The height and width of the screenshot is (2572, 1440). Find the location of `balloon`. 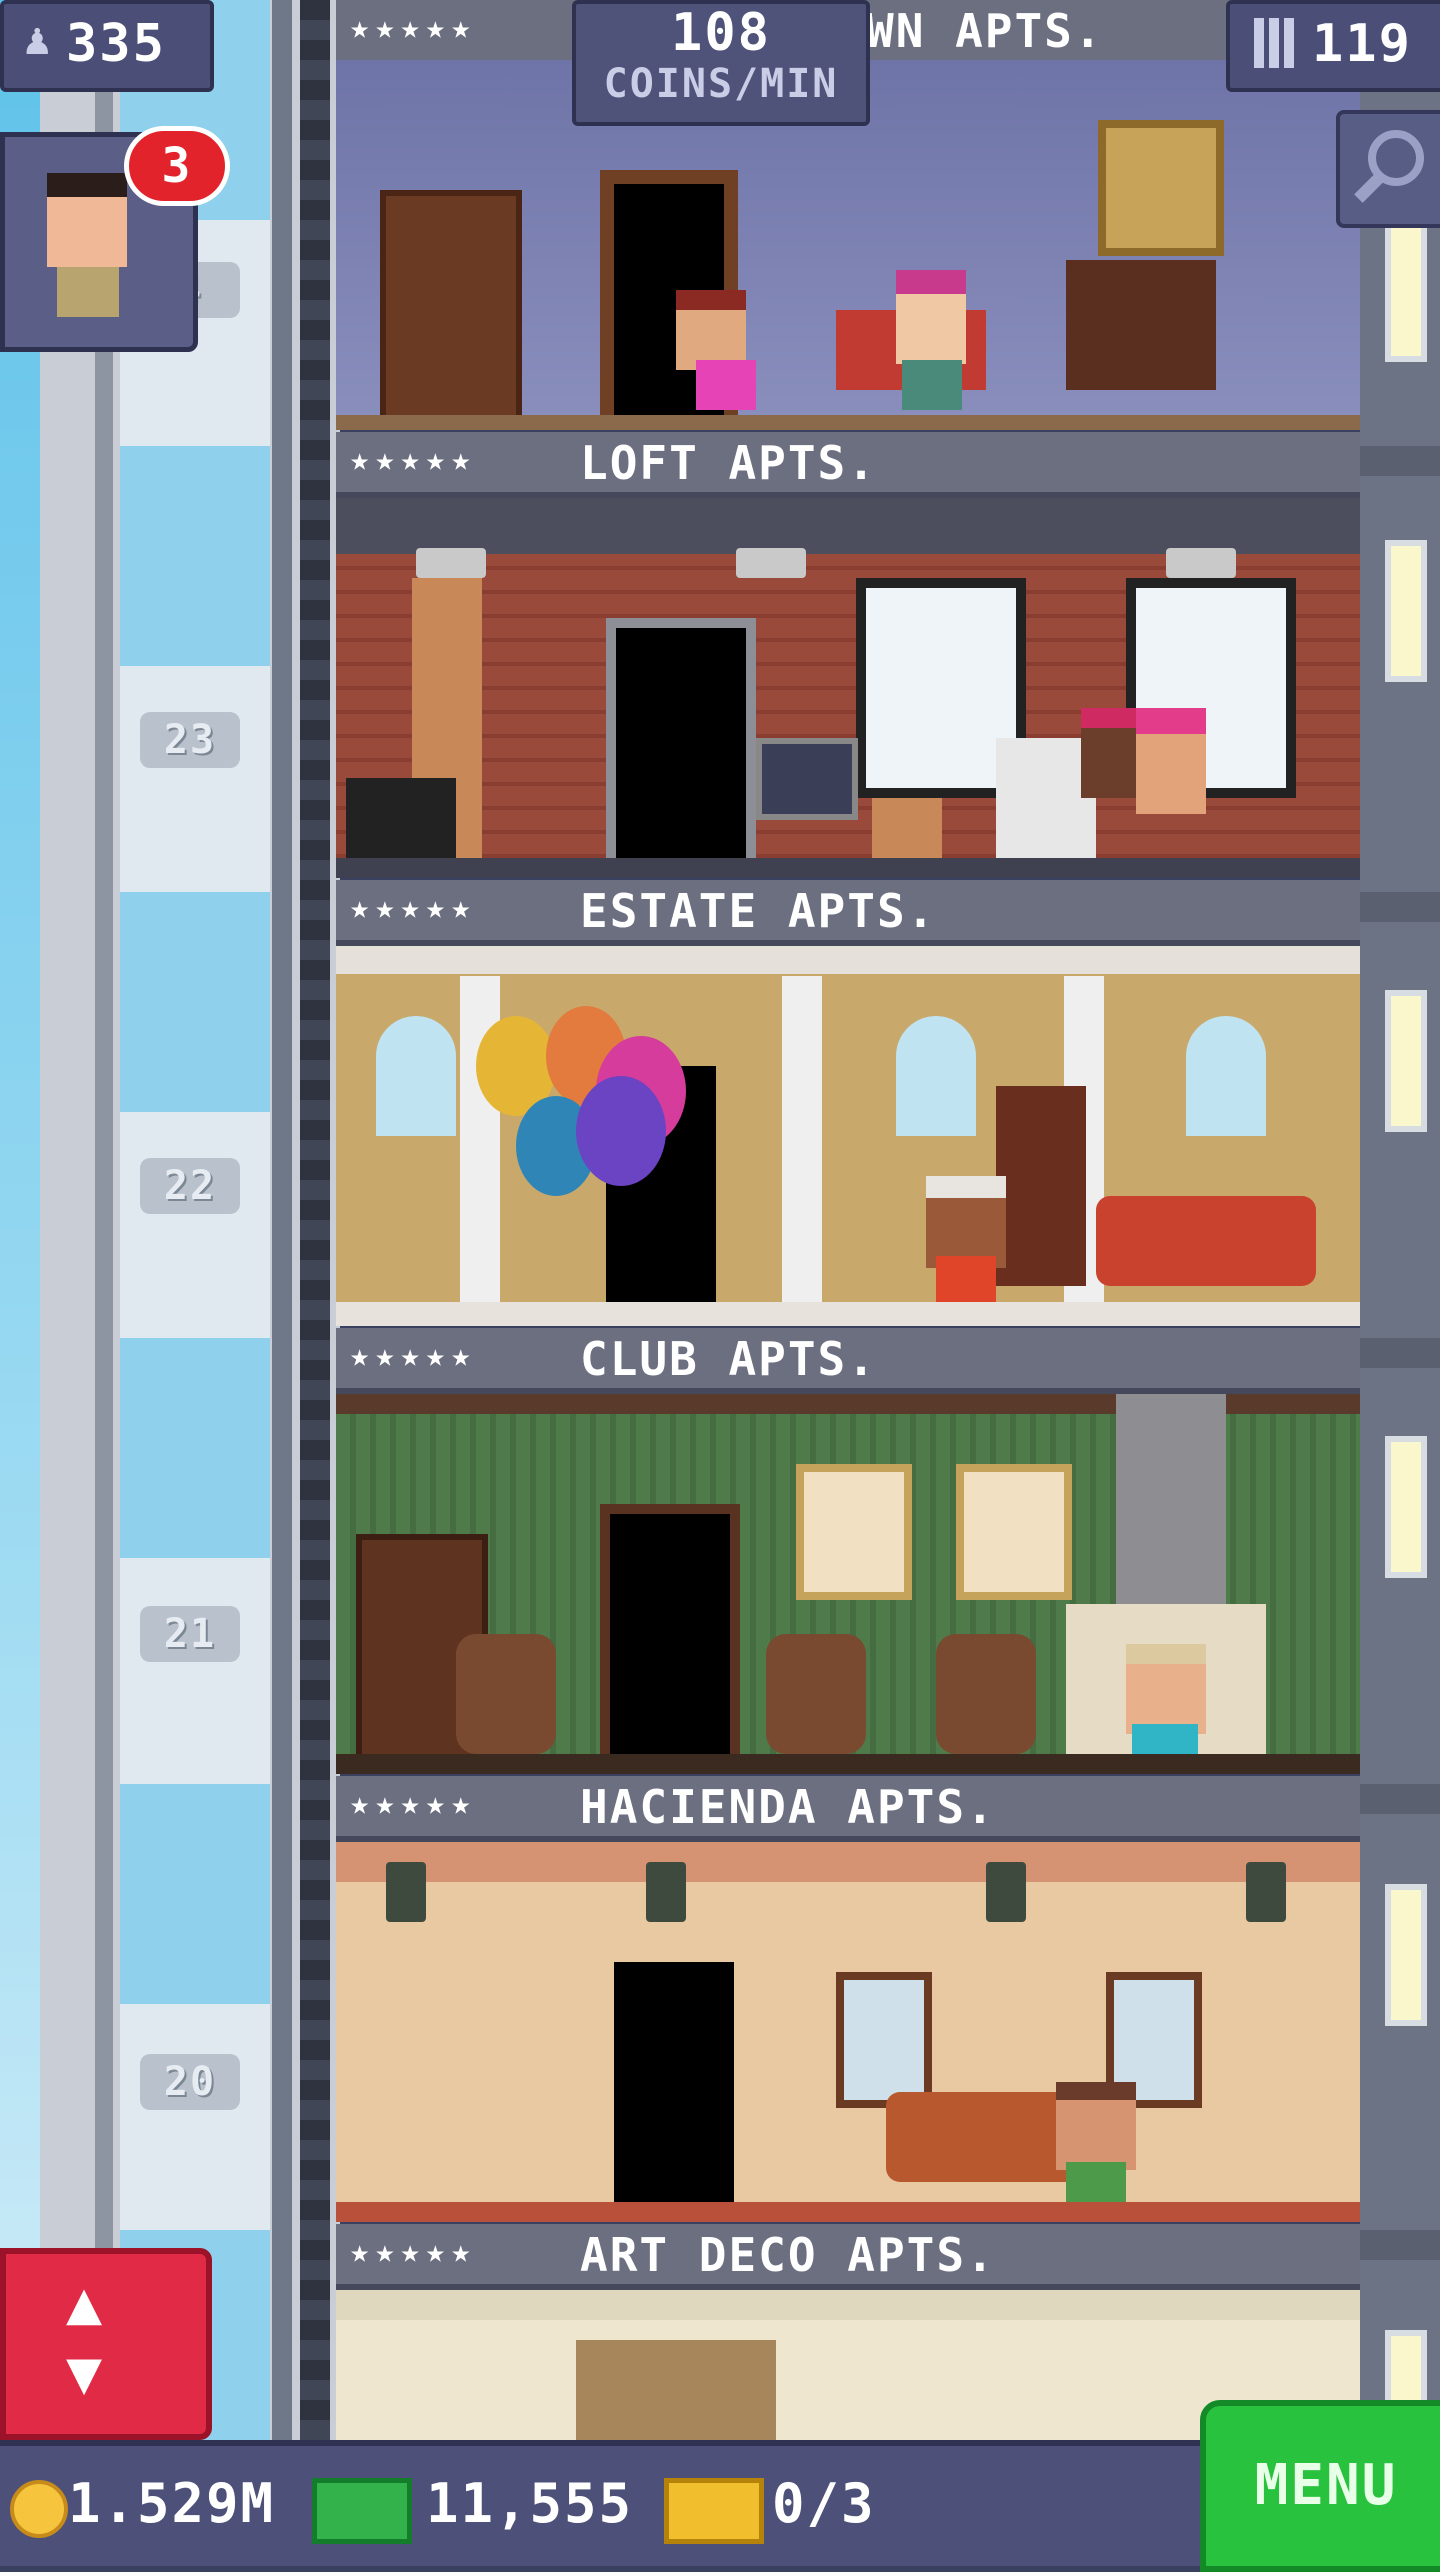

balloon is located at coordinates (621, 1131).